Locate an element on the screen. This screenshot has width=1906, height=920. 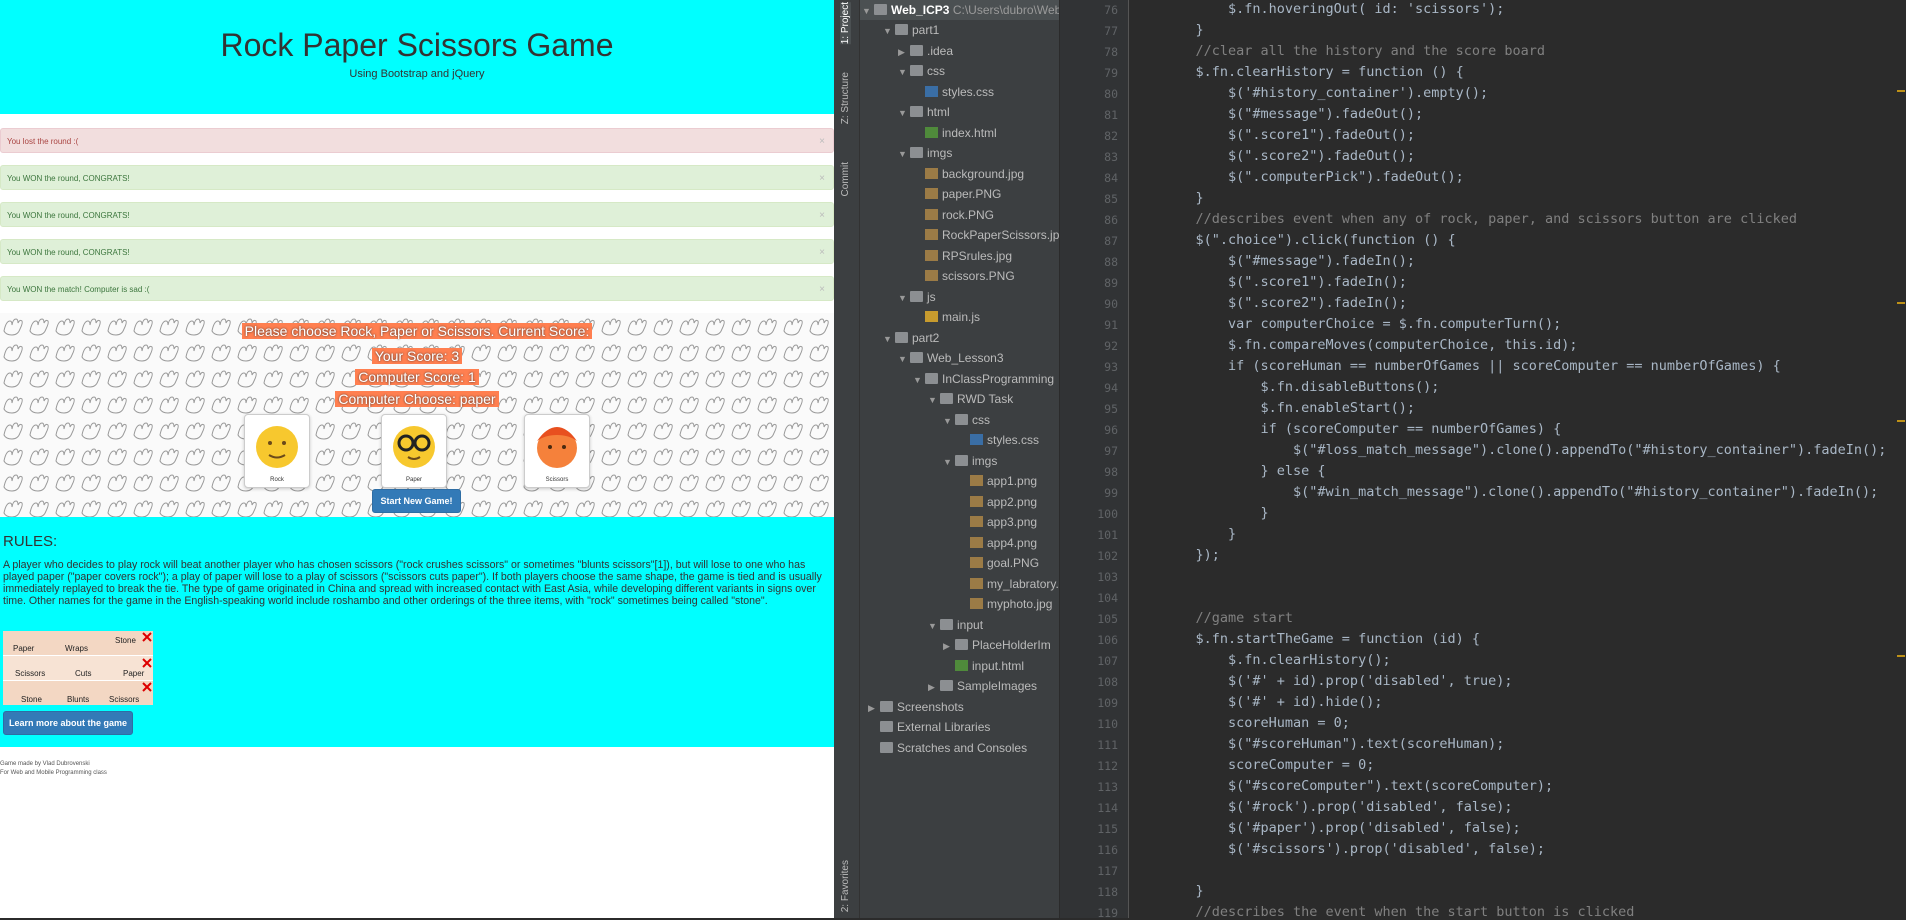
tree-item: ▶ SampleImages is located at coordinates (982, 686).